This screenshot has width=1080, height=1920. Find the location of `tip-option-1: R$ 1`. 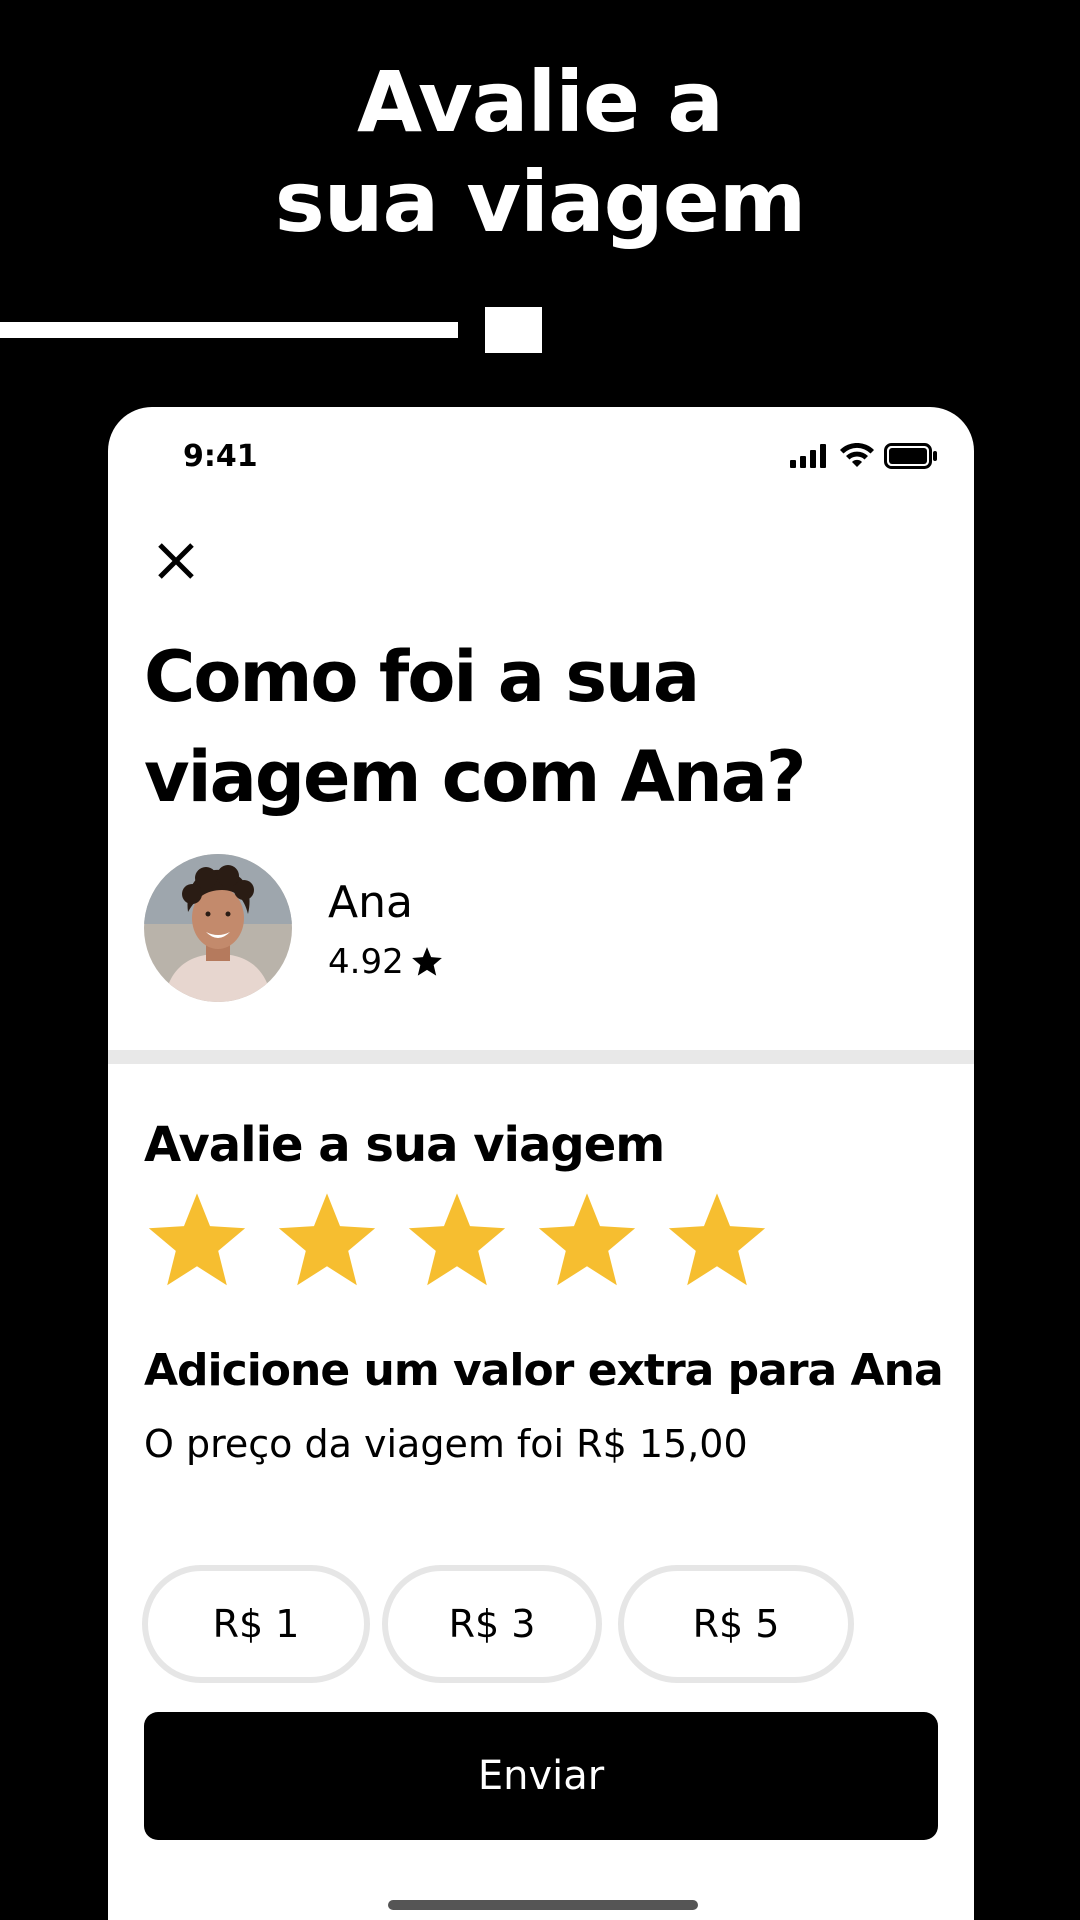

tip-option-1: R$ 1 is located at coordinates (256, 1624).